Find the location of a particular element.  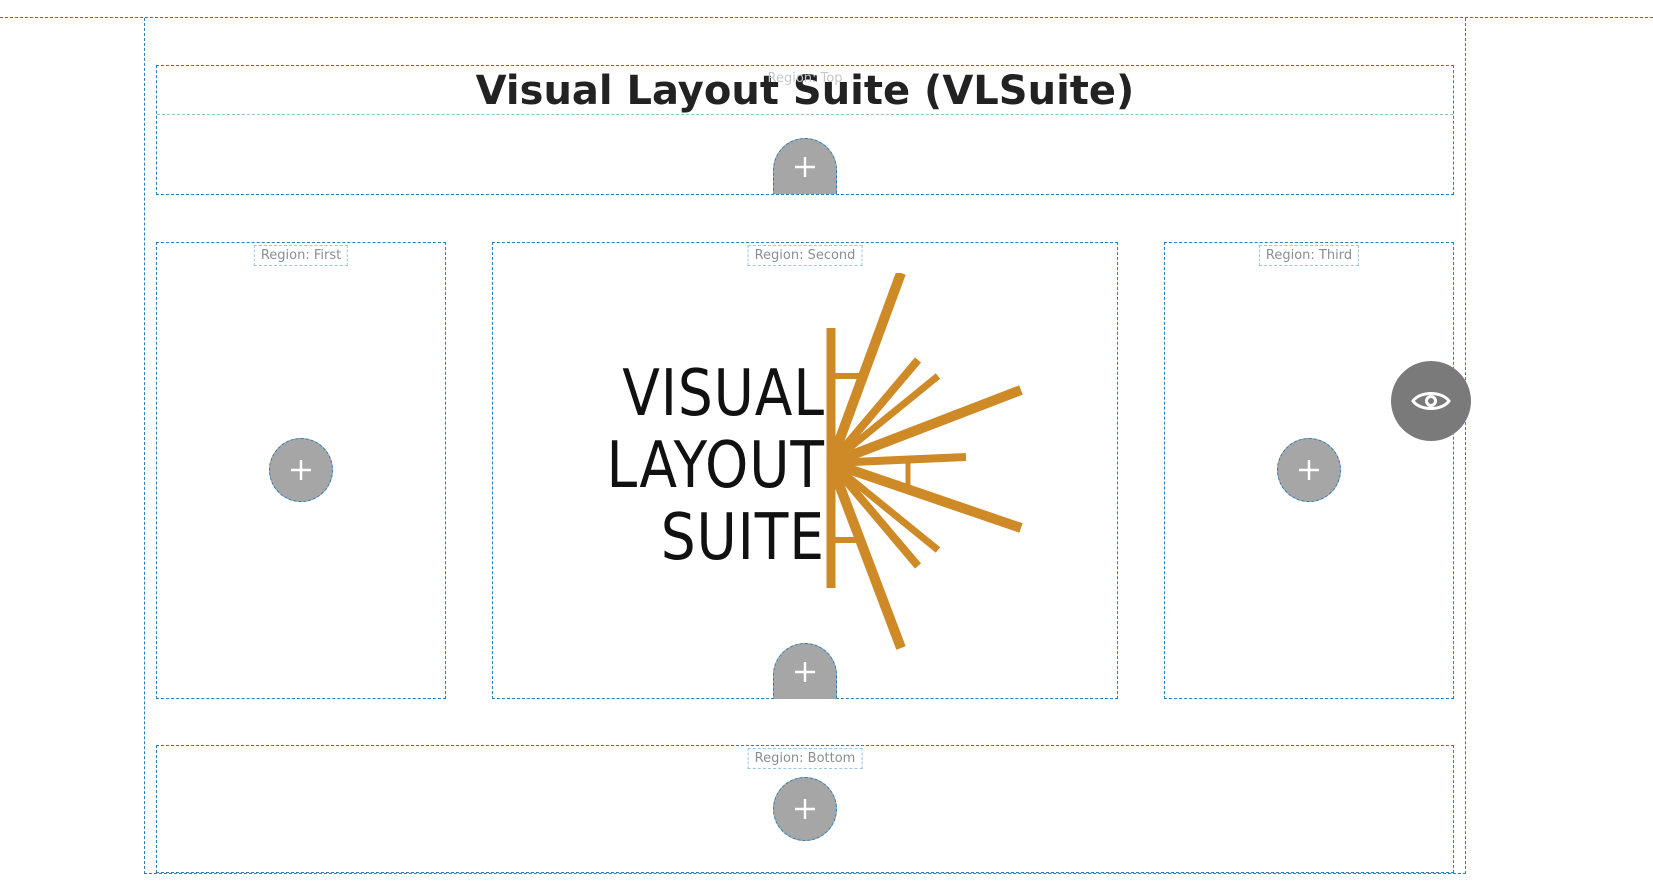

preview-toggle-button is located at coordinates (1431, 401).